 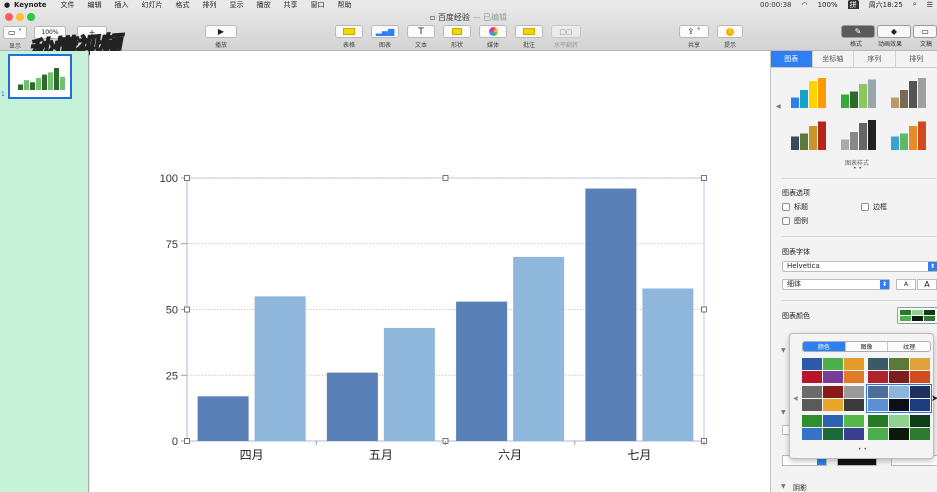 What do you see at coordinates (349, 31) in the screenshot?
I see `table-icon` at bounding box center [349, 31].